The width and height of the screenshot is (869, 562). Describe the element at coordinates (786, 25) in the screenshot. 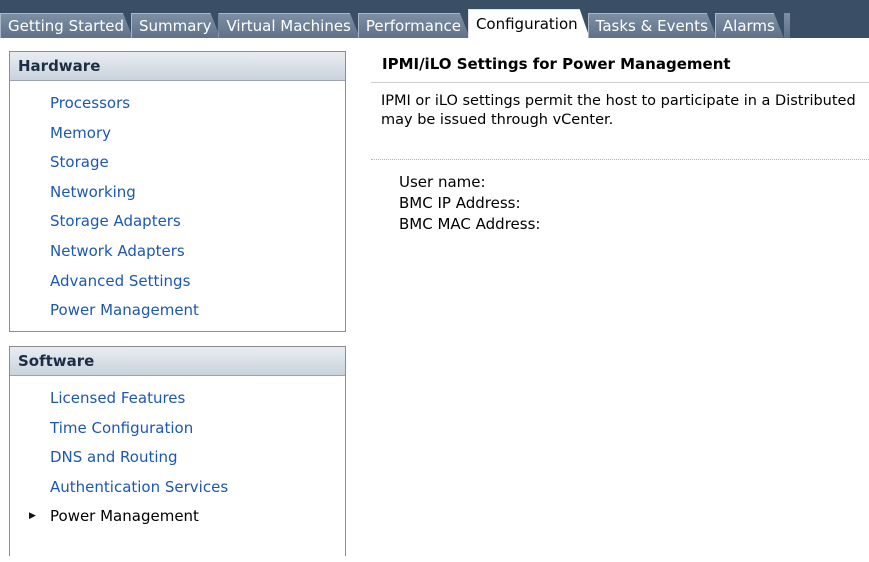

I see `tab-overflow-edge` at that location.